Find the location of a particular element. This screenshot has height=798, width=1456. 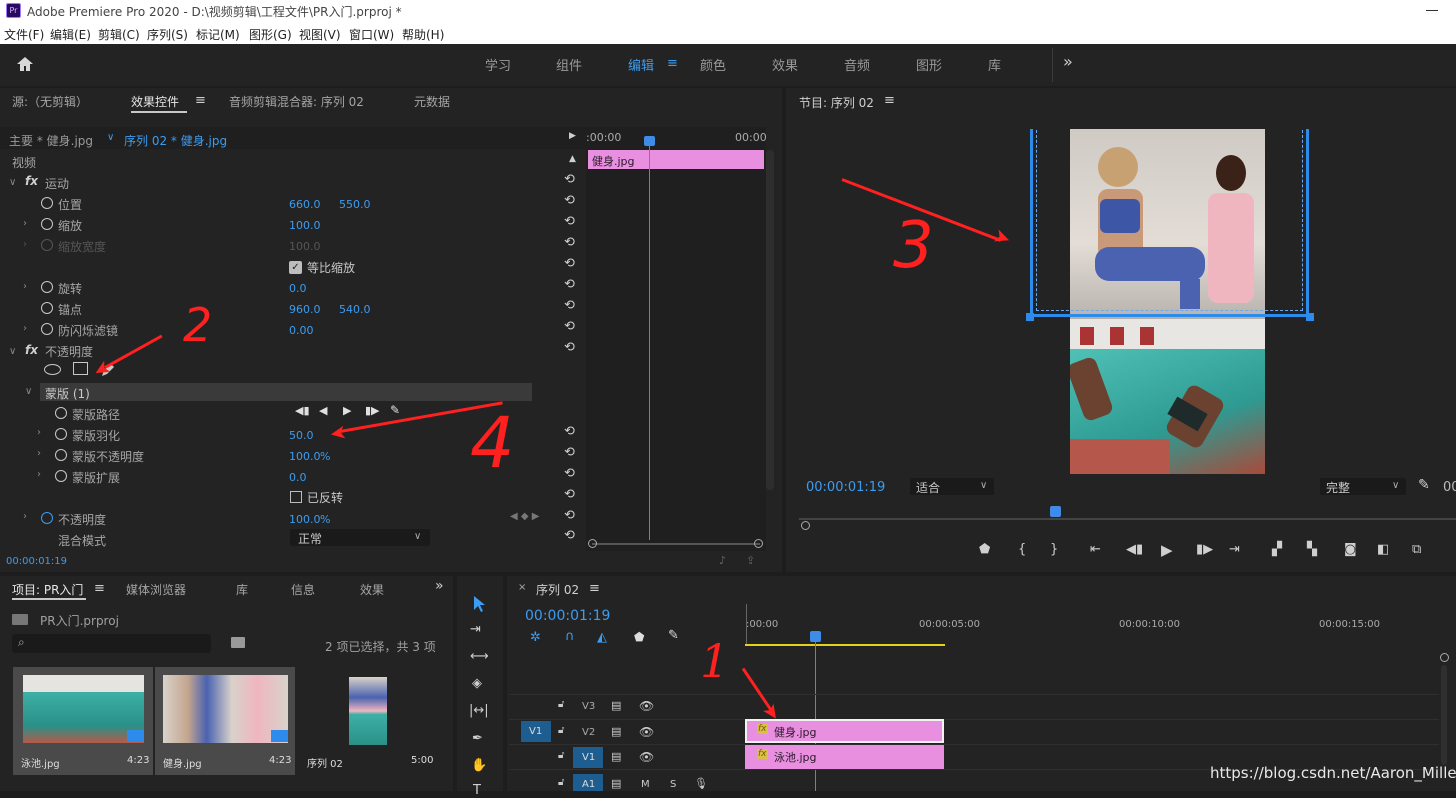

workspace-learn: 学习 is located at coordinates (498, 64).